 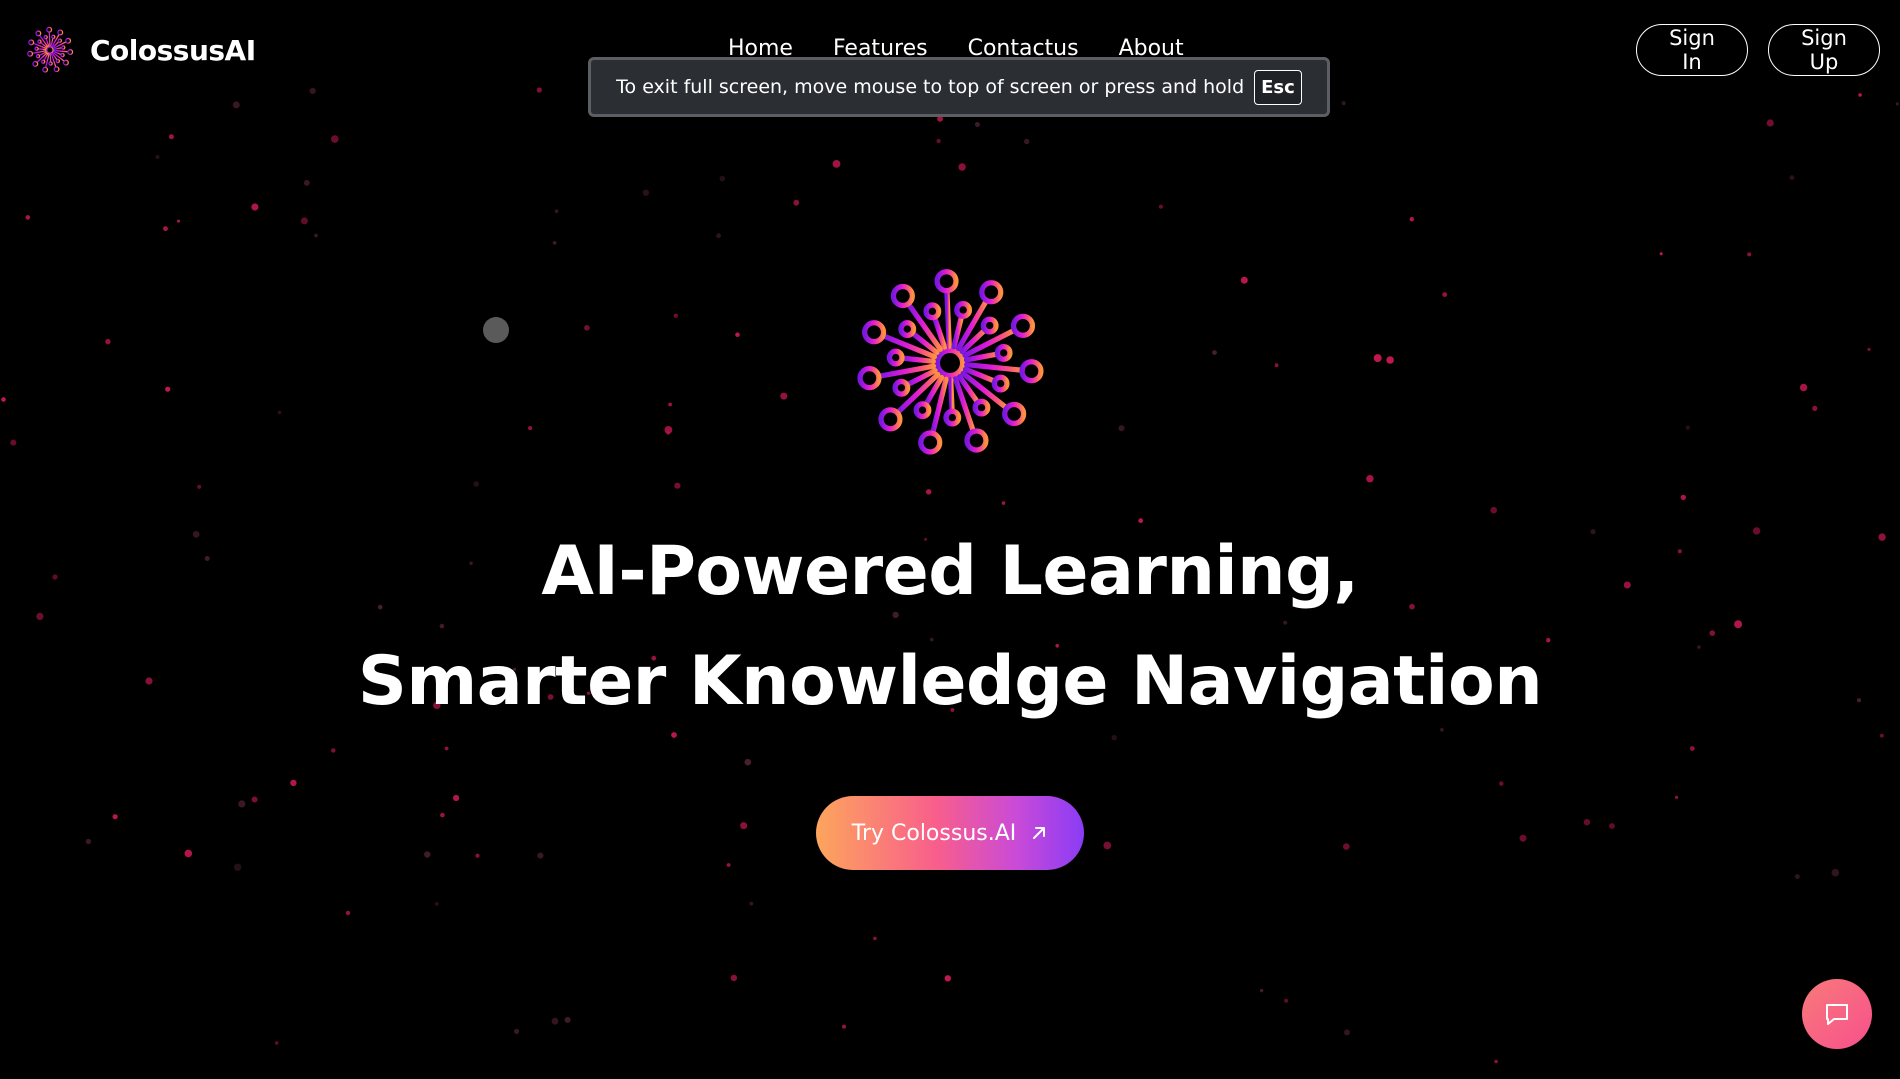 I want to click on chat-bubble-icon, so click(x=1837, y=1014).